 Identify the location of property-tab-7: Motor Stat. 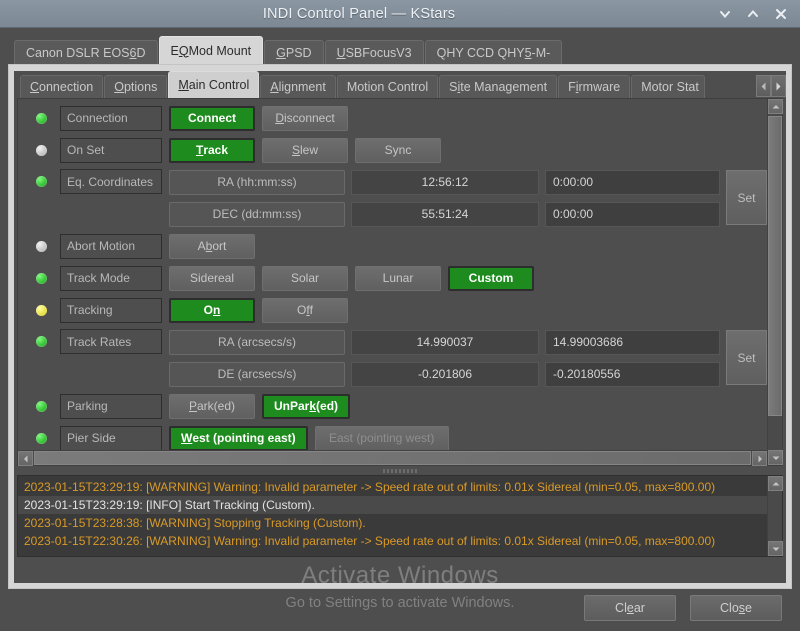
(668, 86).